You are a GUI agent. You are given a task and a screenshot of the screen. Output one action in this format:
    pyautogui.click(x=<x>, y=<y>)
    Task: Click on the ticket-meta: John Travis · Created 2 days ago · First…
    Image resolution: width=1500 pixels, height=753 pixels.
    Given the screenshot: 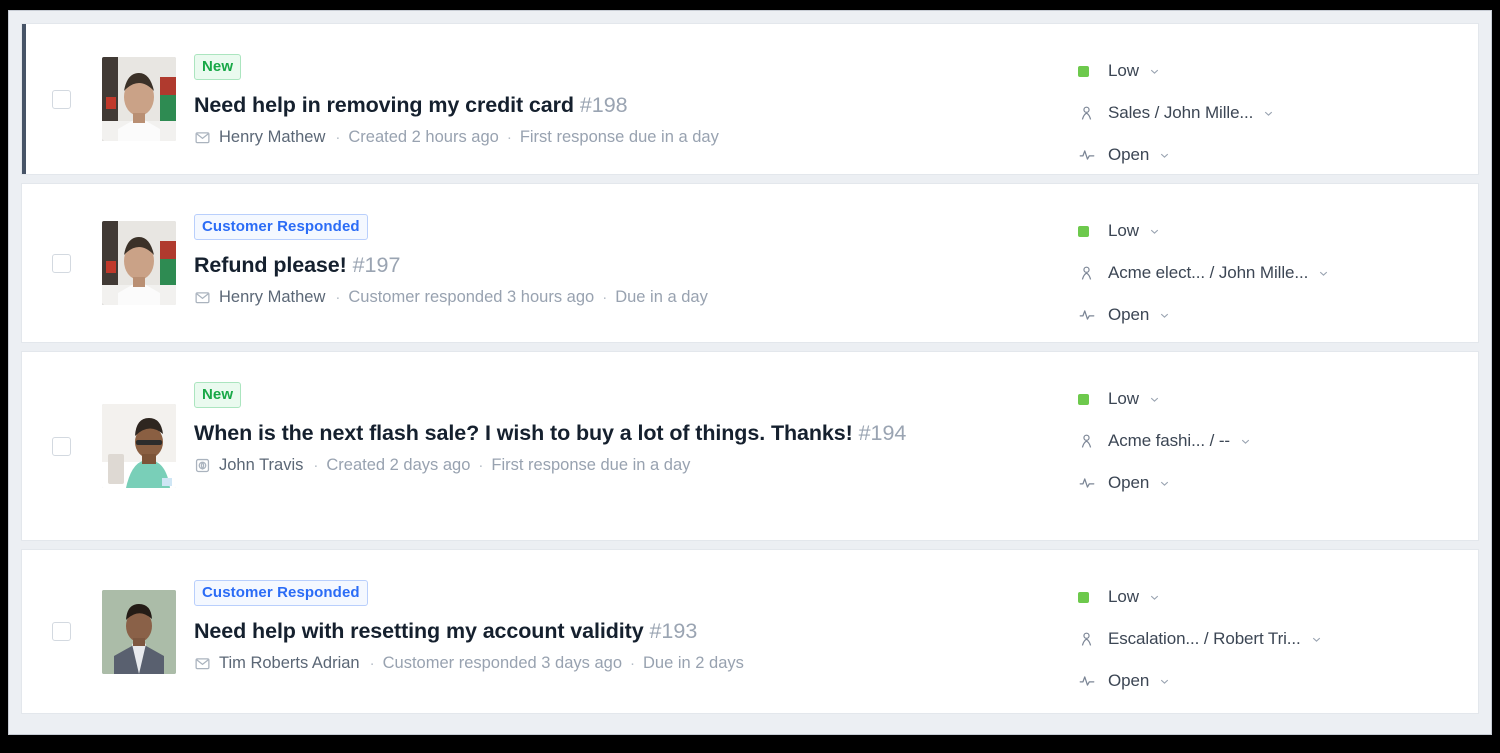 What is the action you would take?
    pyautogui.click(x=626, y=466)
    